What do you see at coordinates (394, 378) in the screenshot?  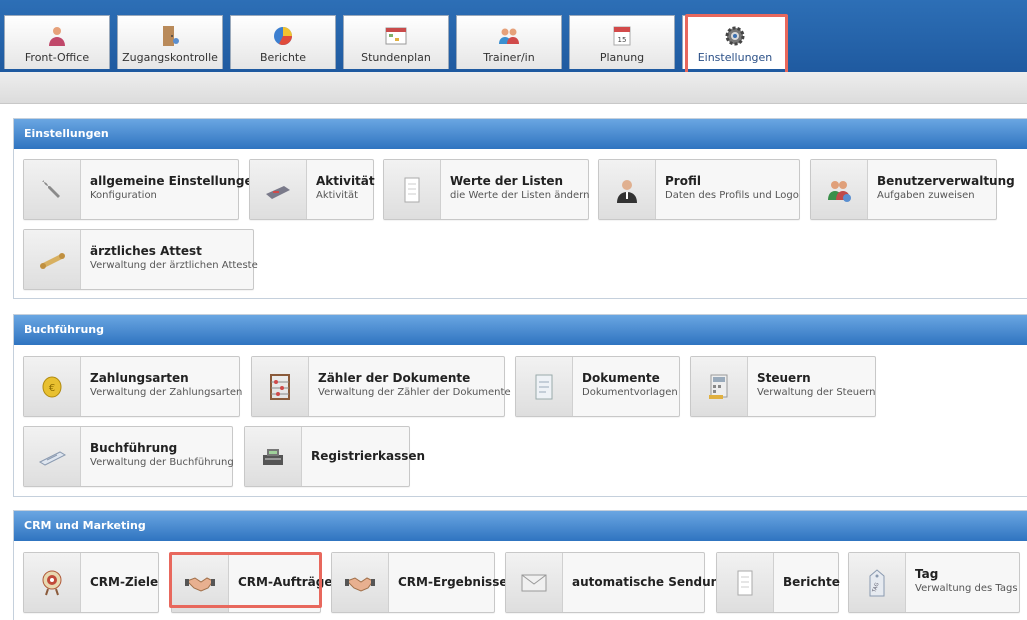 I see `card-title: Zähler der Dokumente` at bounding box center [394, 378].